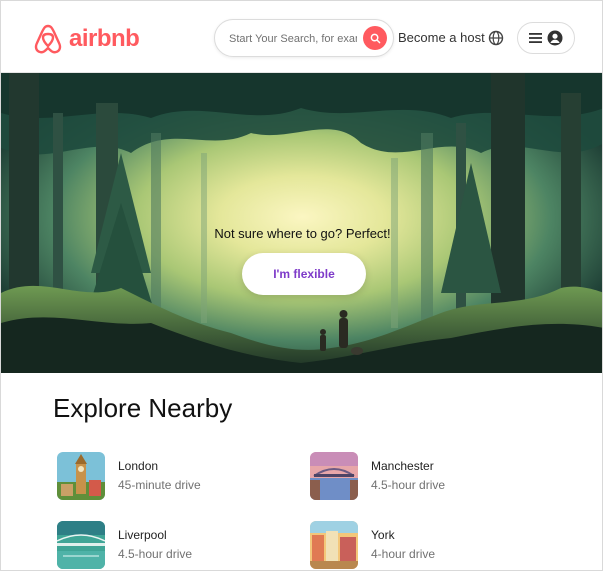 This screenshot has height=571, width=603. What do you see at coordinates (138, 466) in the screenshot?
I see `city-name: London` at bounding box center [138, 466].